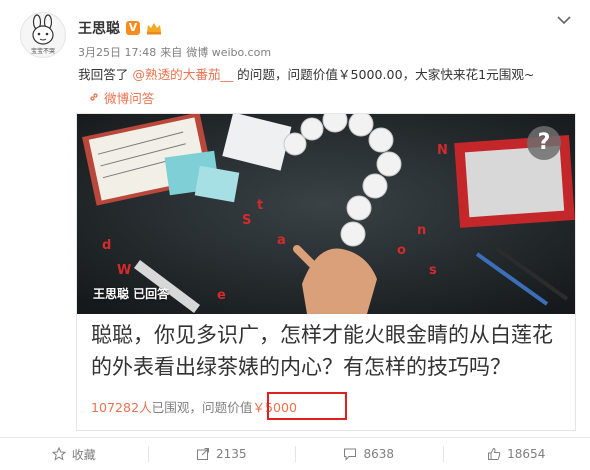 This screenshot has height=470, width=590. Describe the element at coordinates (43, 35) in the screenshot. I see `avatar: 宝宝不哭` at that location.